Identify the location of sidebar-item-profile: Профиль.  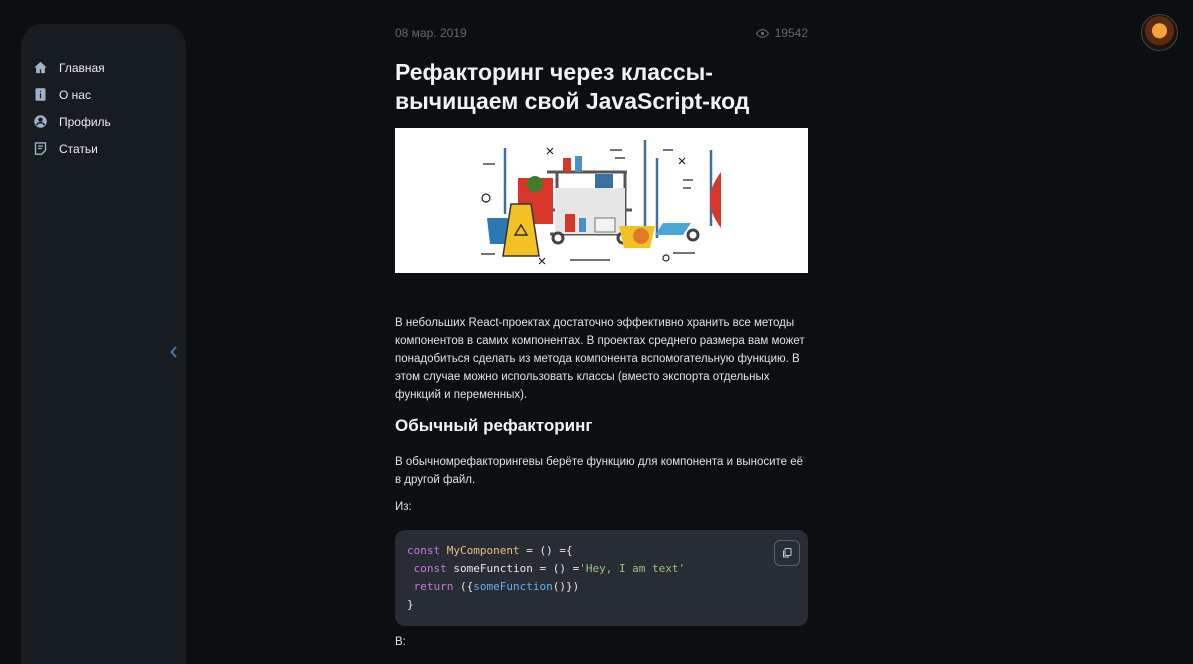
(72, 121).